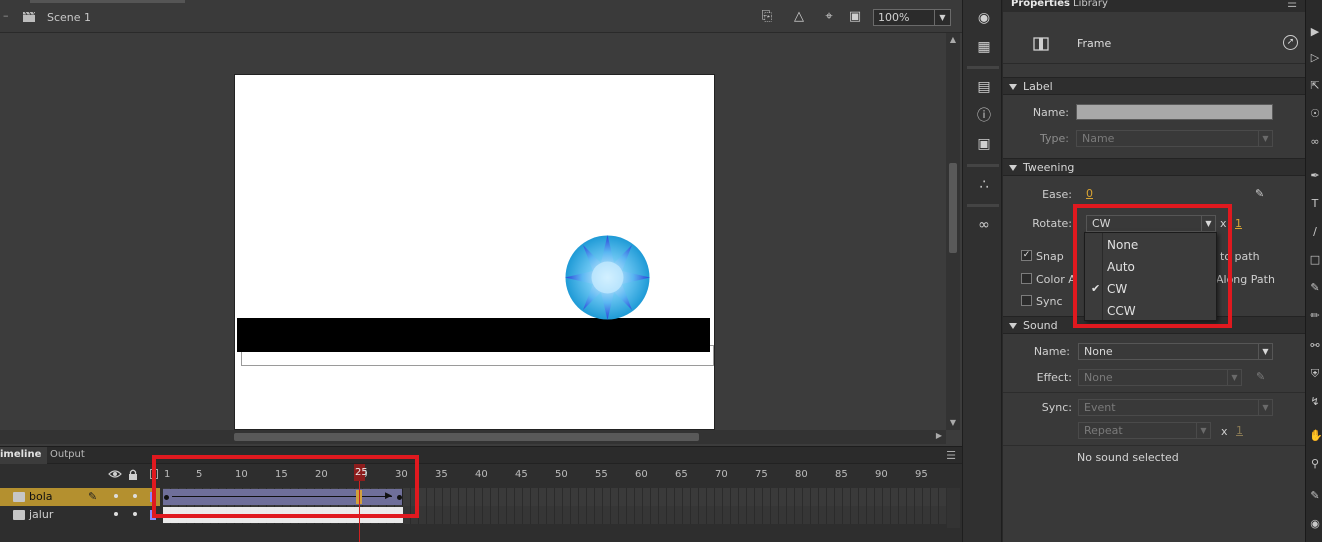  I want to click on highlight-box-timeline, so click(285, 486).